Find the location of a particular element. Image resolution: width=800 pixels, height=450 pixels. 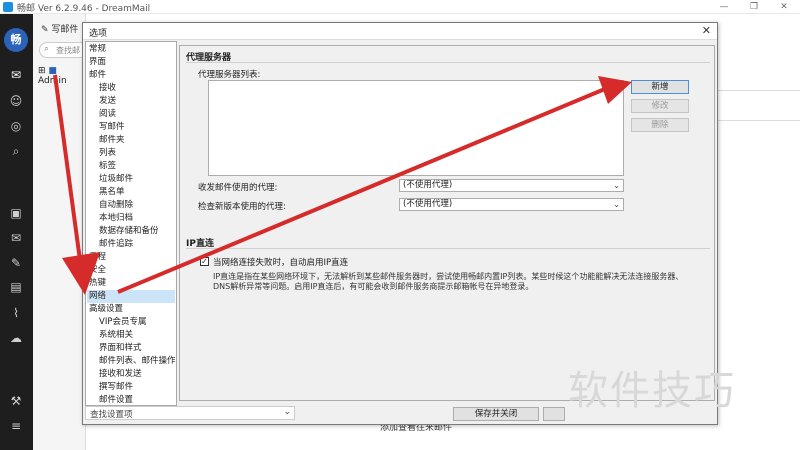

tree-item-auto-delete: 自动删除 is located at coordinates (116, 205).